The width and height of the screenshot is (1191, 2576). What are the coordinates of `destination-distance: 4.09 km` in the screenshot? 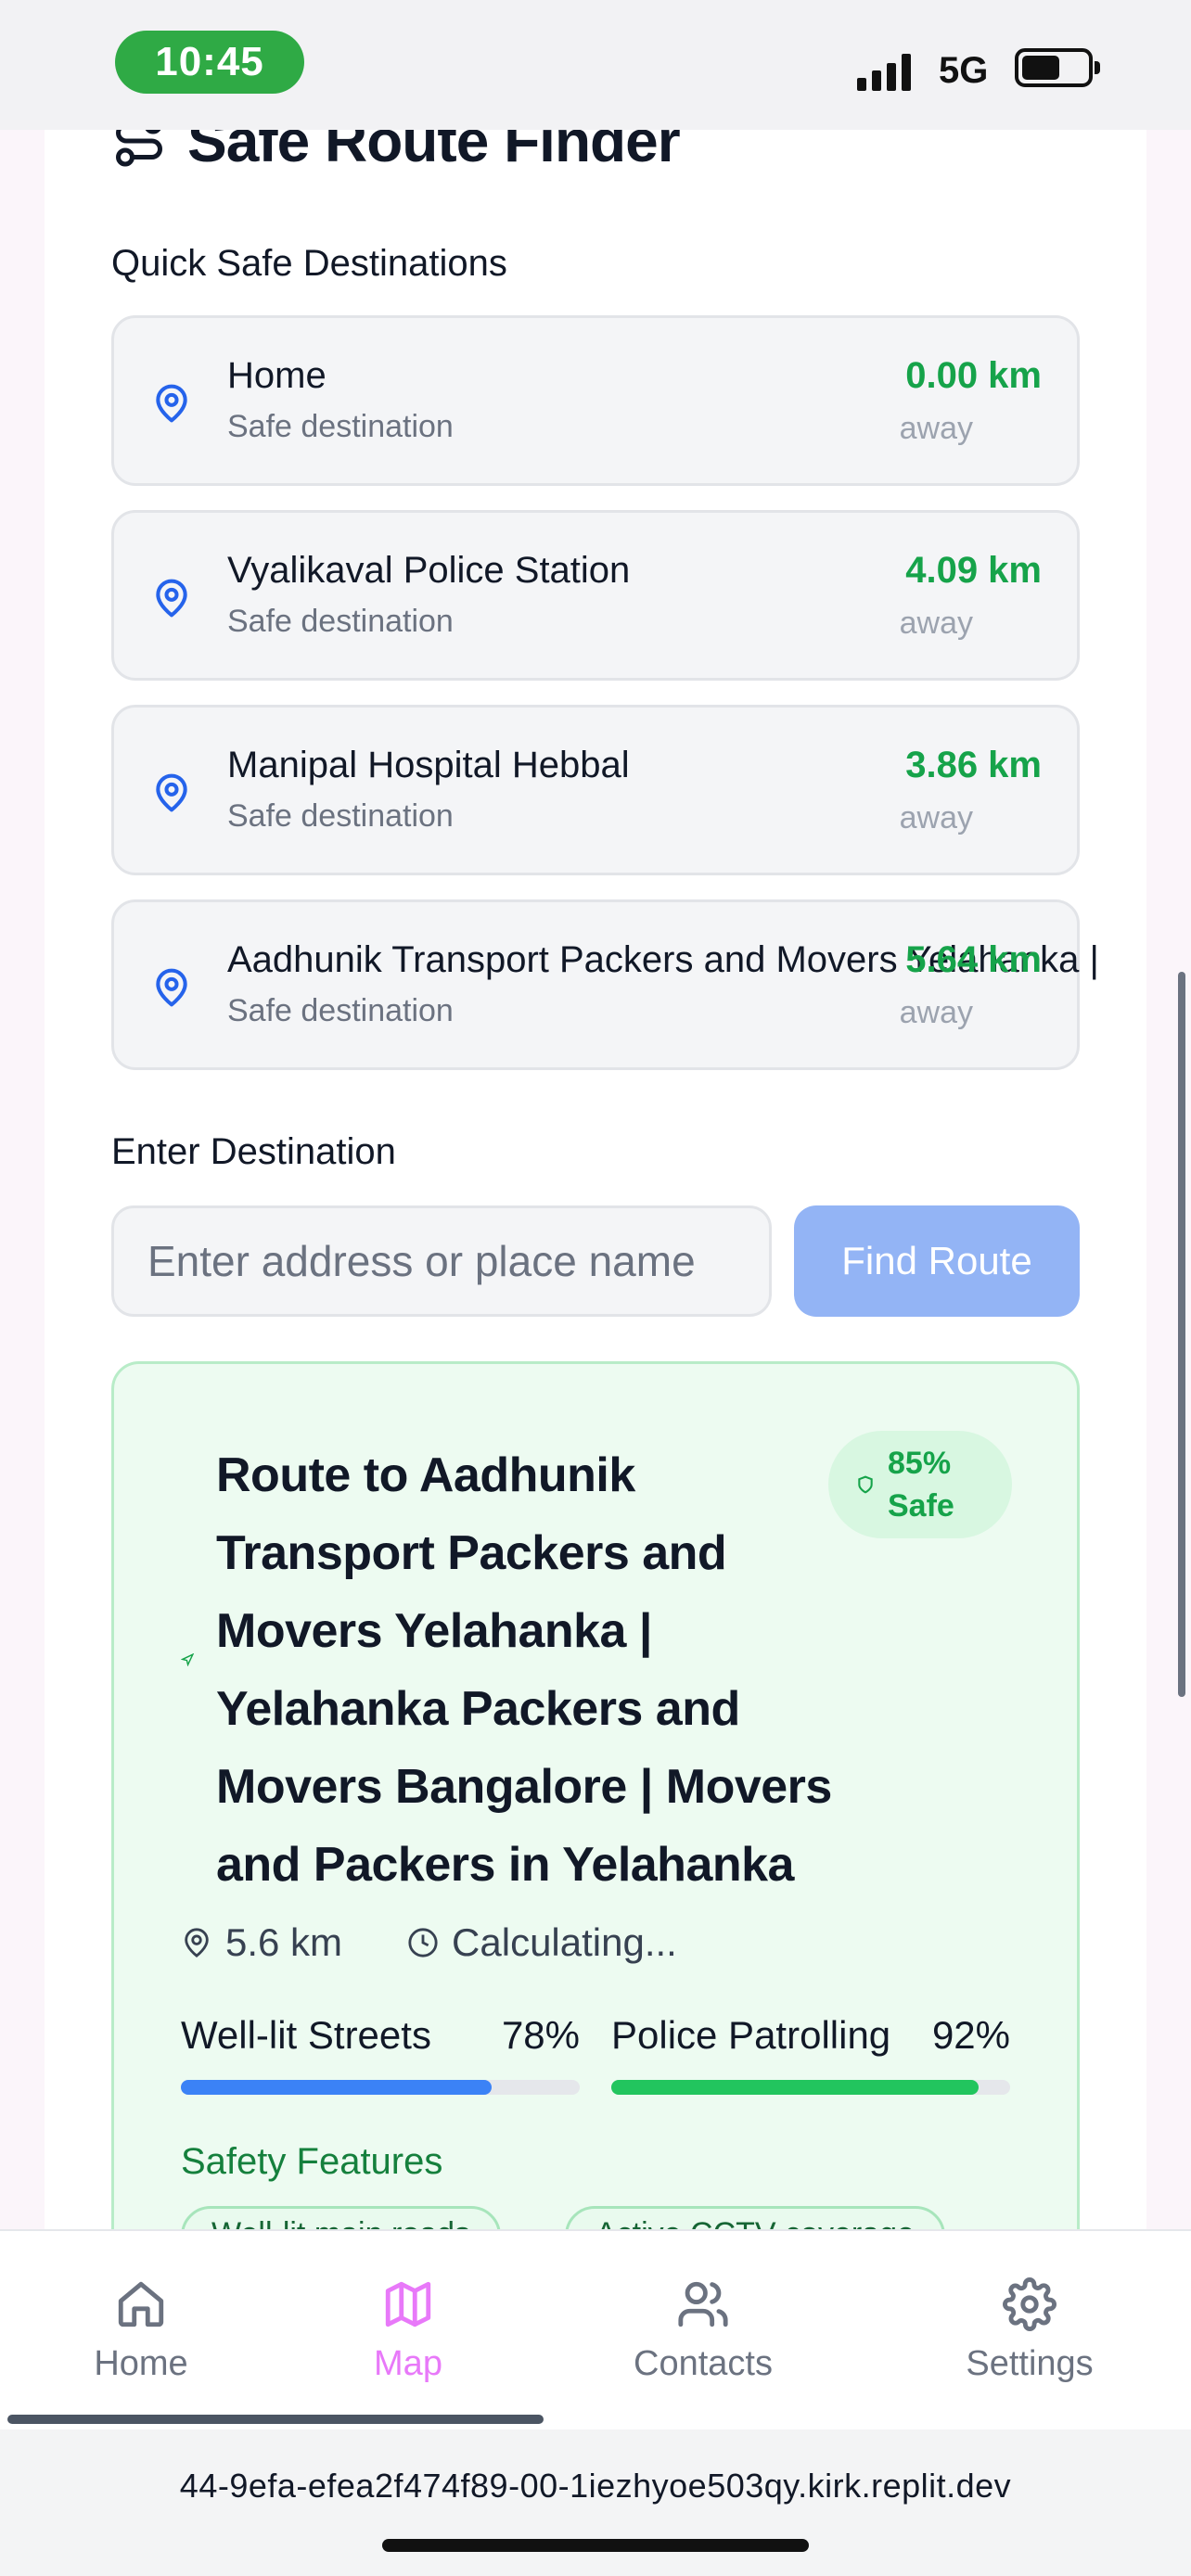 It's located at (973, 570).